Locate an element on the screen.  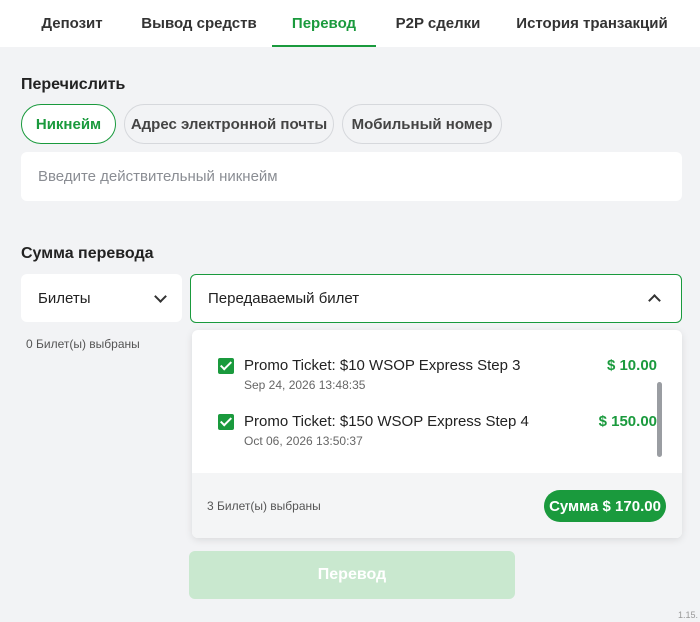
method-nickname-button: Никнейм is located at coordinates (68, 124).